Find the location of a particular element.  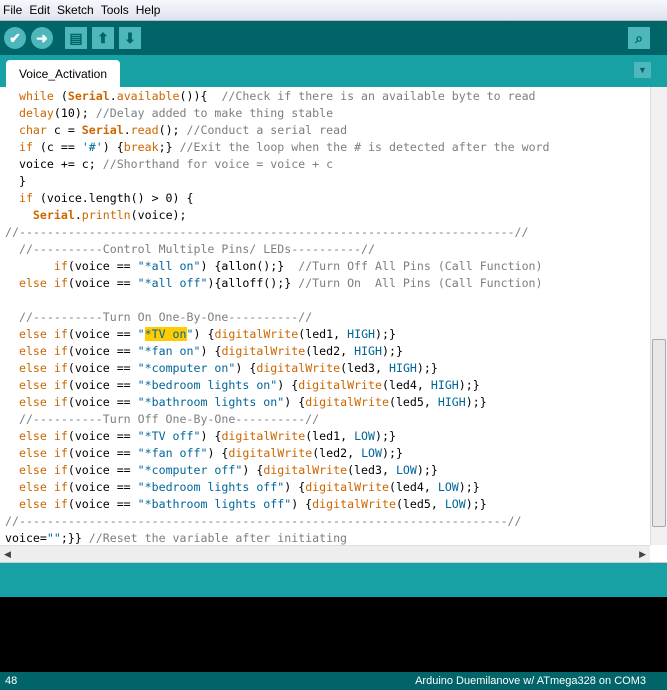

code-token: '#' is located at coordinates (92, 147).